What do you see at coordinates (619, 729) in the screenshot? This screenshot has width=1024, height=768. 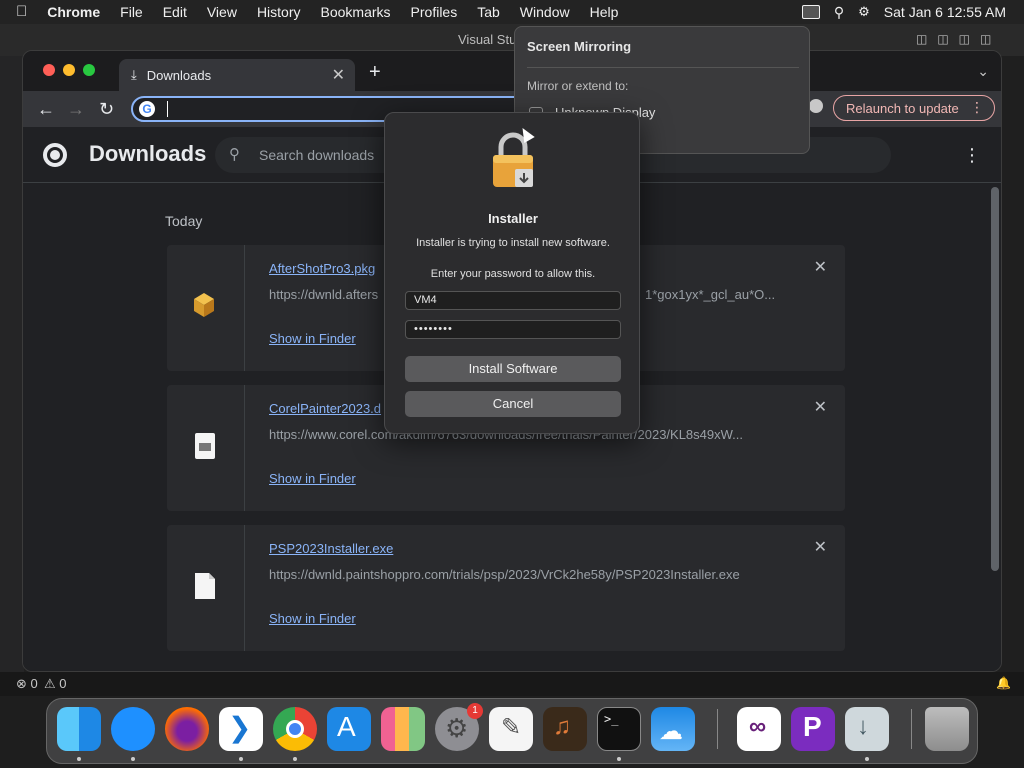 I see `terminal-icon: >_` at bounding box center [619, 729].